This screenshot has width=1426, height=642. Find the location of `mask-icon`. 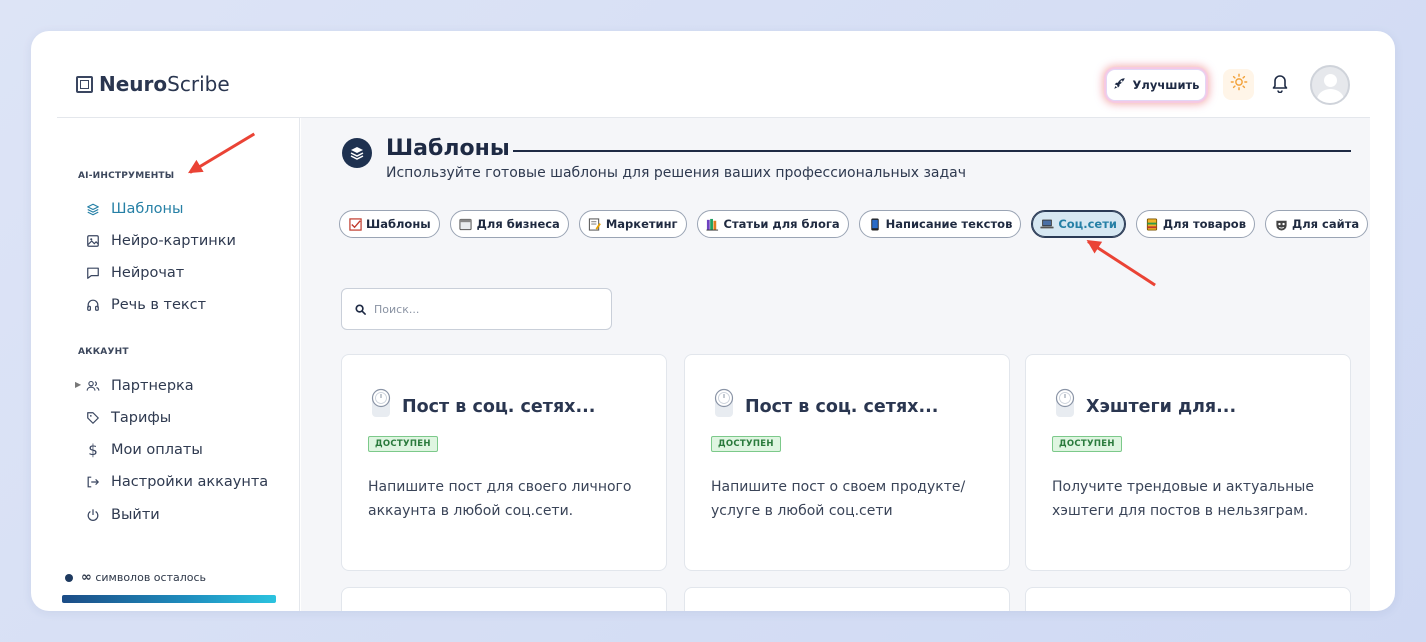

mask-icon is located at coordinates (1281, 224).